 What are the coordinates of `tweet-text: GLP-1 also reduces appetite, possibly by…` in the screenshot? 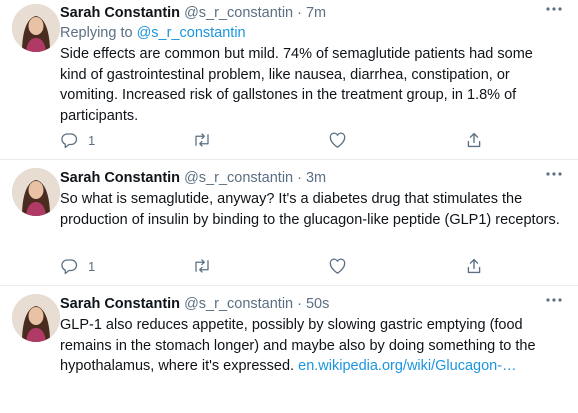 It's located at (310, 346).